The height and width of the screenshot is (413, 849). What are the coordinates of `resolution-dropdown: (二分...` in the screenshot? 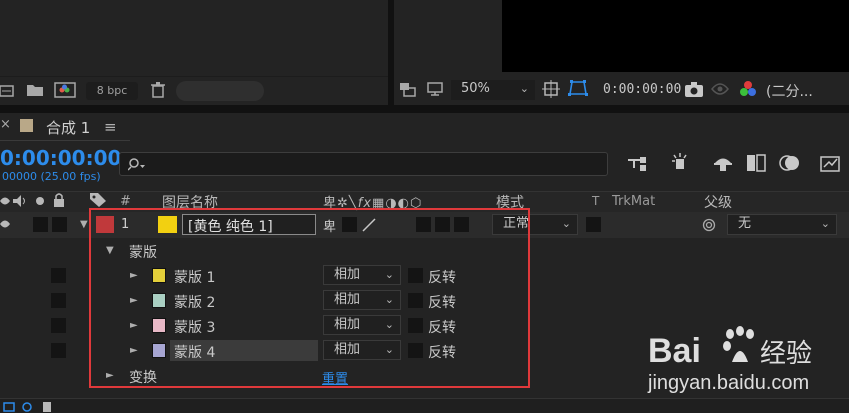 It's located at (807, 91).